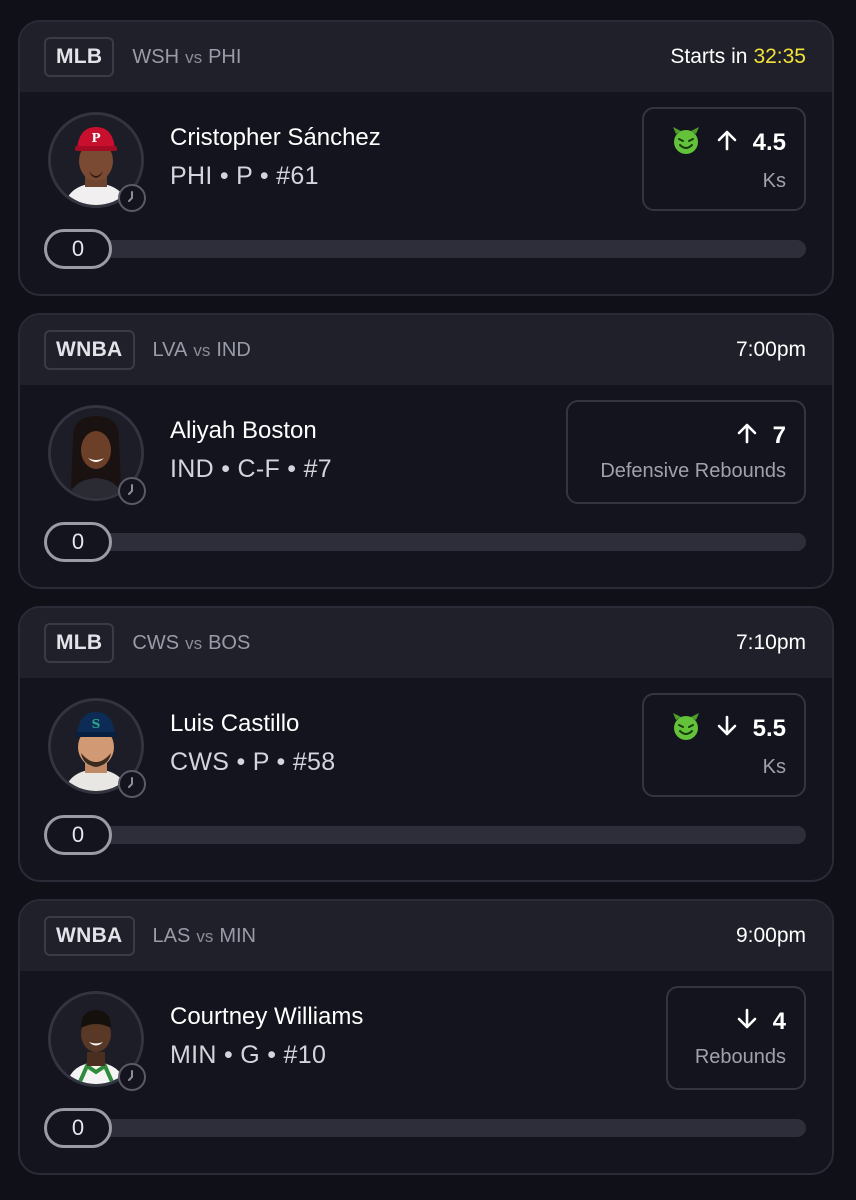 Image resolution: width=856 pixels, height=1200 pixels. I want to click on projection-line-button: 7 Defensive Rebounds, so click(686, 452).